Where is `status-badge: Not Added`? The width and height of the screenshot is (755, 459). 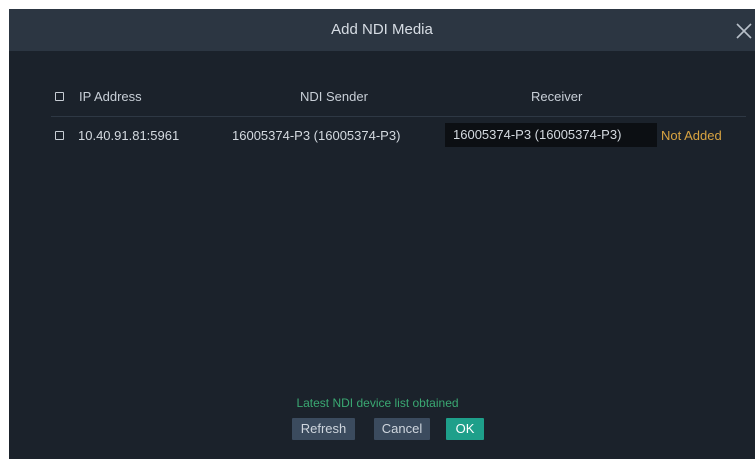
status-badge: Not Added is located at coordinates (691, 135).